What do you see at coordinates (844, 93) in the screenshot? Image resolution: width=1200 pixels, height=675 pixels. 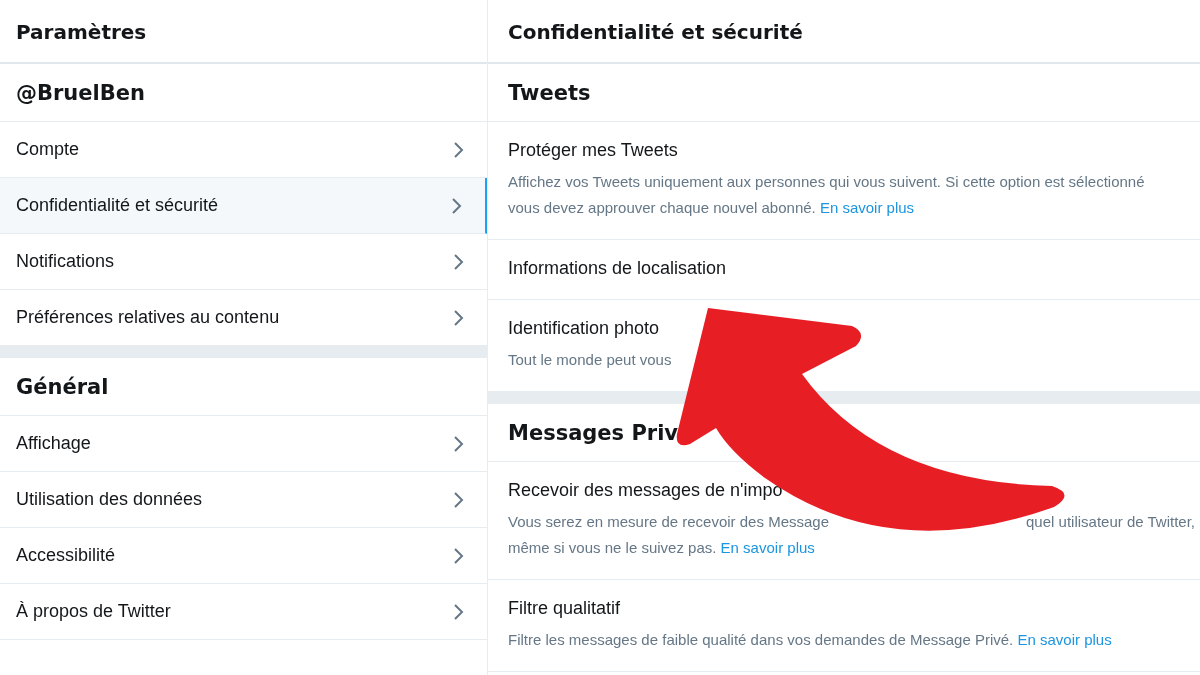 I see `section-heading: Tweets` at bounding box center [844, 93].